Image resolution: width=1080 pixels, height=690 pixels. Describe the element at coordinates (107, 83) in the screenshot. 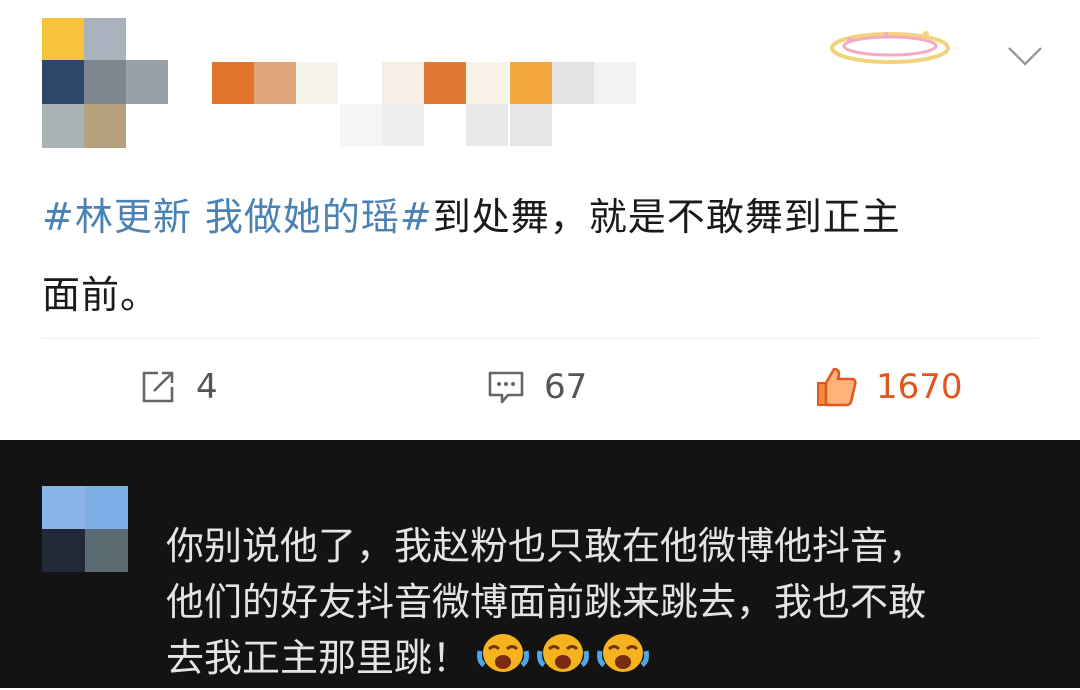

I see `avatar` at that location.